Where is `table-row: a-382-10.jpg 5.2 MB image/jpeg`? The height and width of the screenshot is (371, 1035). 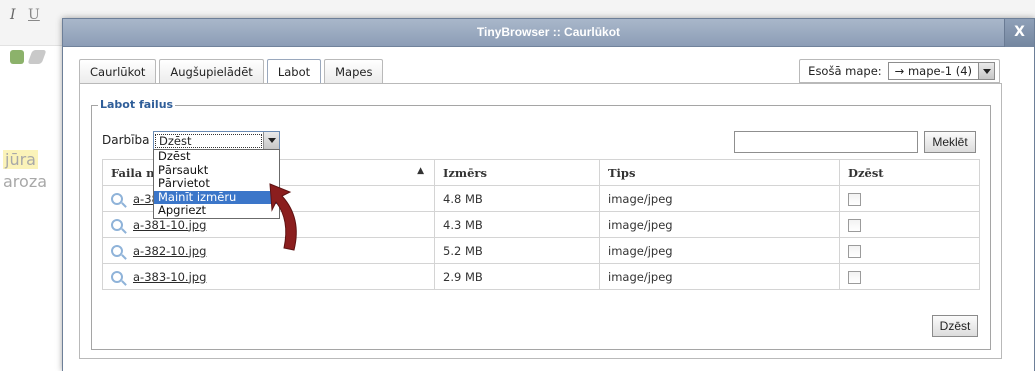 table-row: a-382-10.jpg 5.2 MB image/jpeg is located at coordinates (541, 250).